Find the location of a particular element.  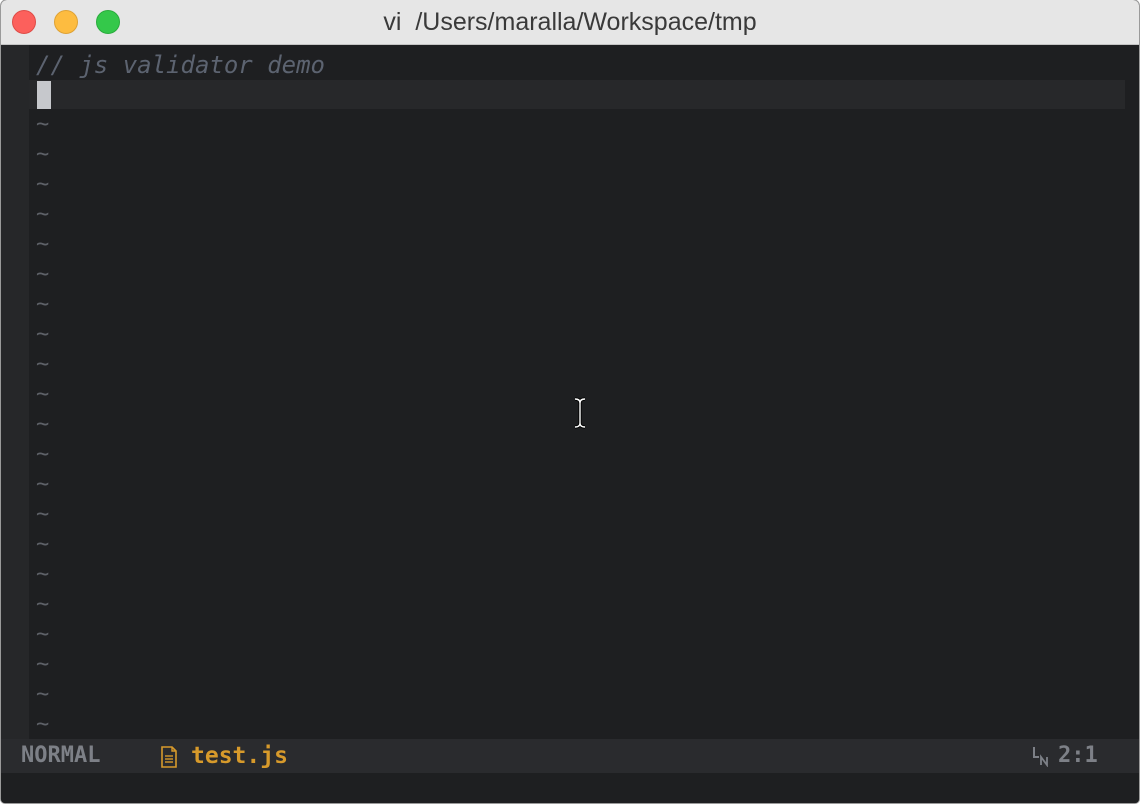

title-bar: vi /Users/maralla/Workspace/tmp is located at coordinates (570, 22).